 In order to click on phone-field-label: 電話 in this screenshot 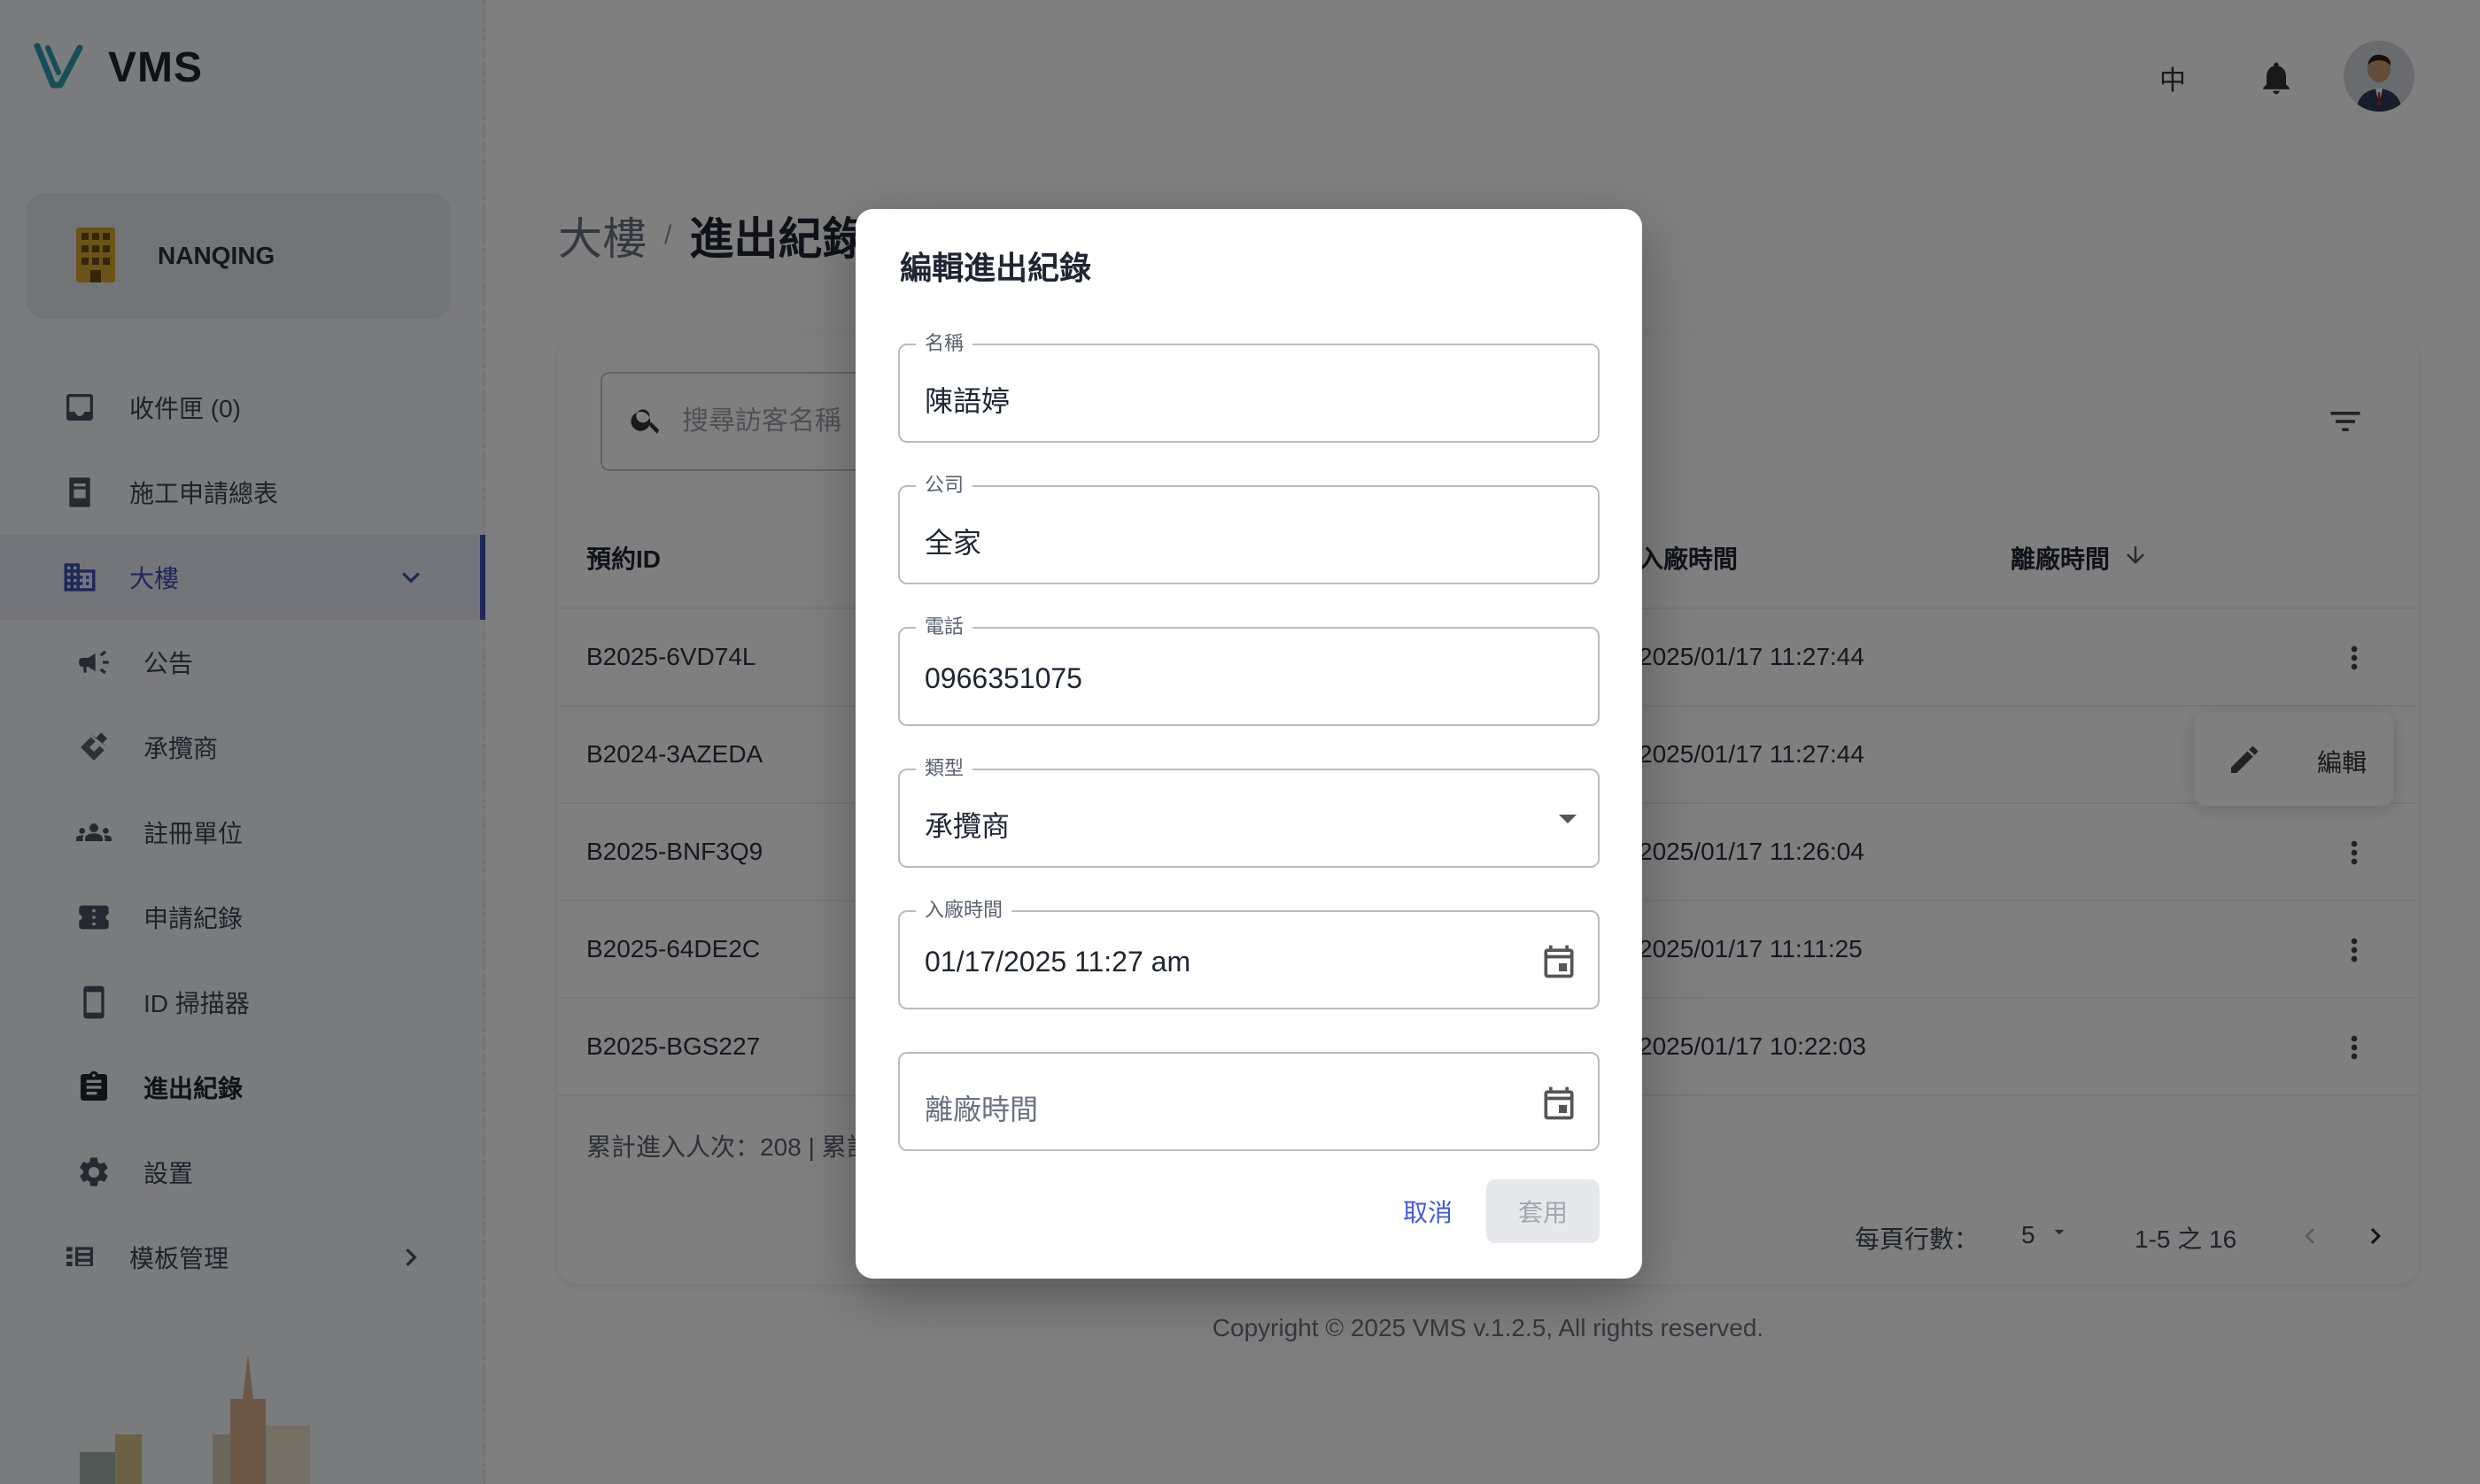, I will do `click(945, 626)`.